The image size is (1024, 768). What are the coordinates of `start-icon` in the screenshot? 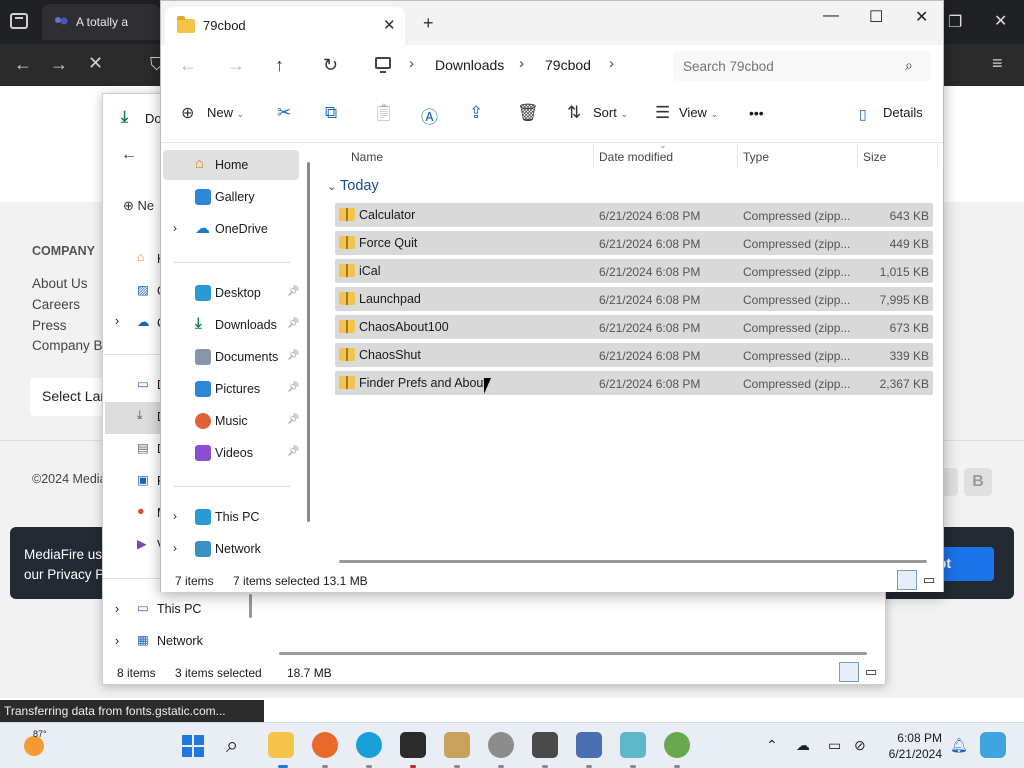 It's located at (193, 746).